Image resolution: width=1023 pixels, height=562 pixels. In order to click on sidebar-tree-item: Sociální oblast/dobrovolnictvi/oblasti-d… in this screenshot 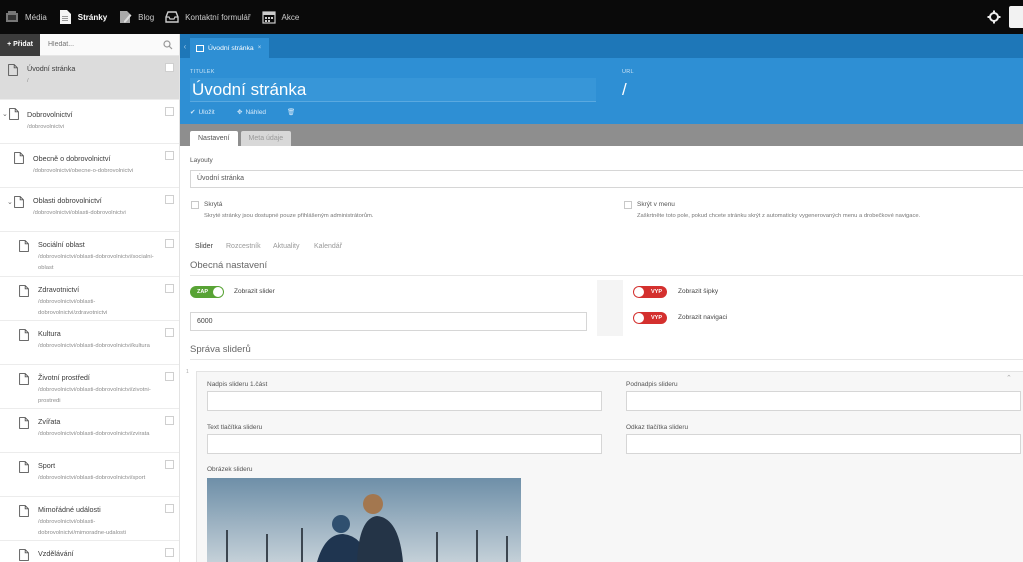, I will do `click(89, 254)`.